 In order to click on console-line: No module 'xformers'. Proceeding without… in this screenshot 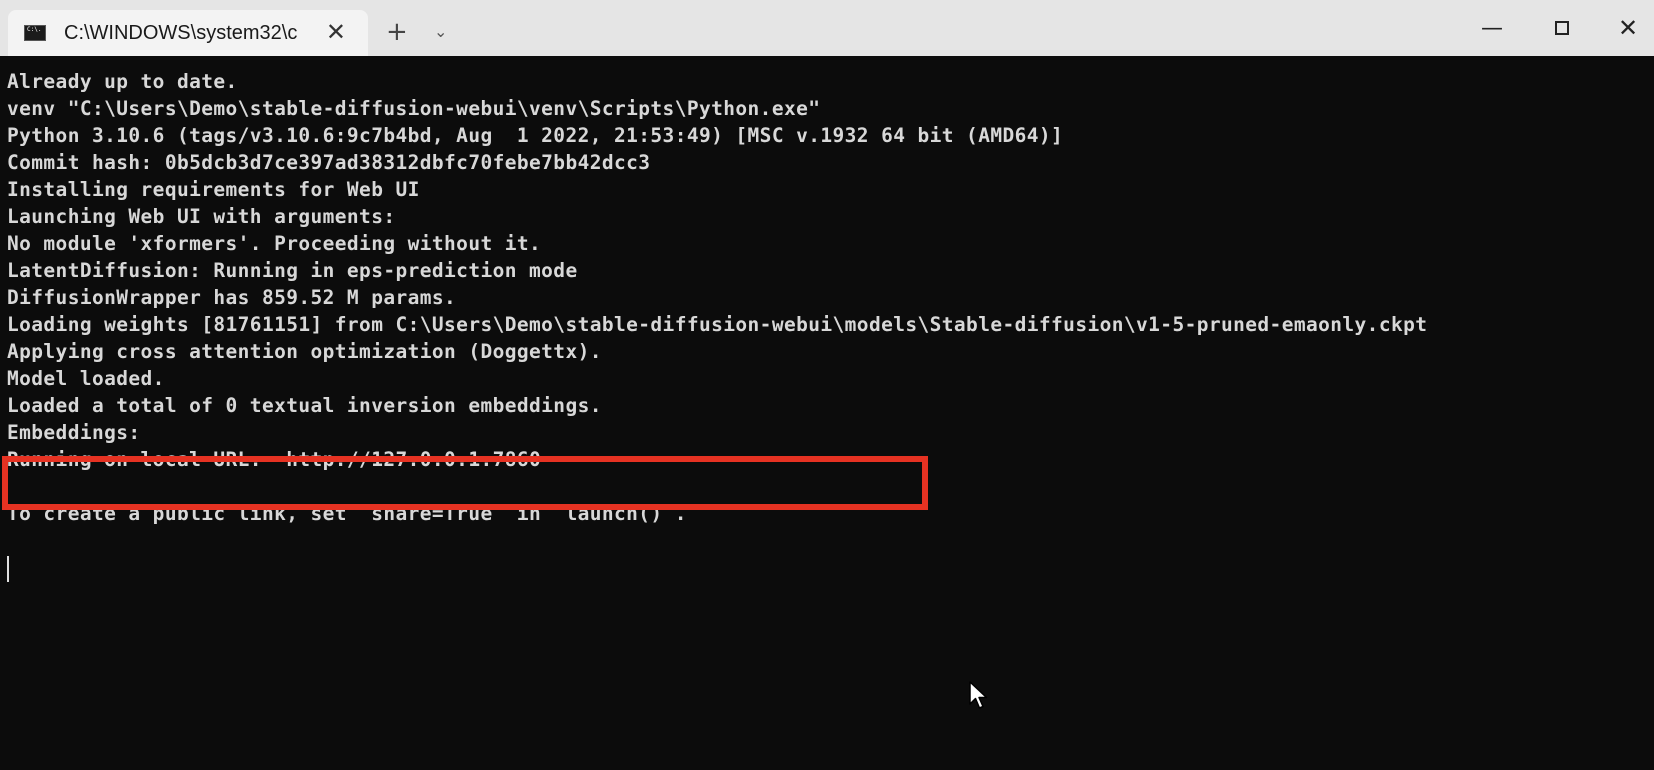, I will do `click(274, 243)`.